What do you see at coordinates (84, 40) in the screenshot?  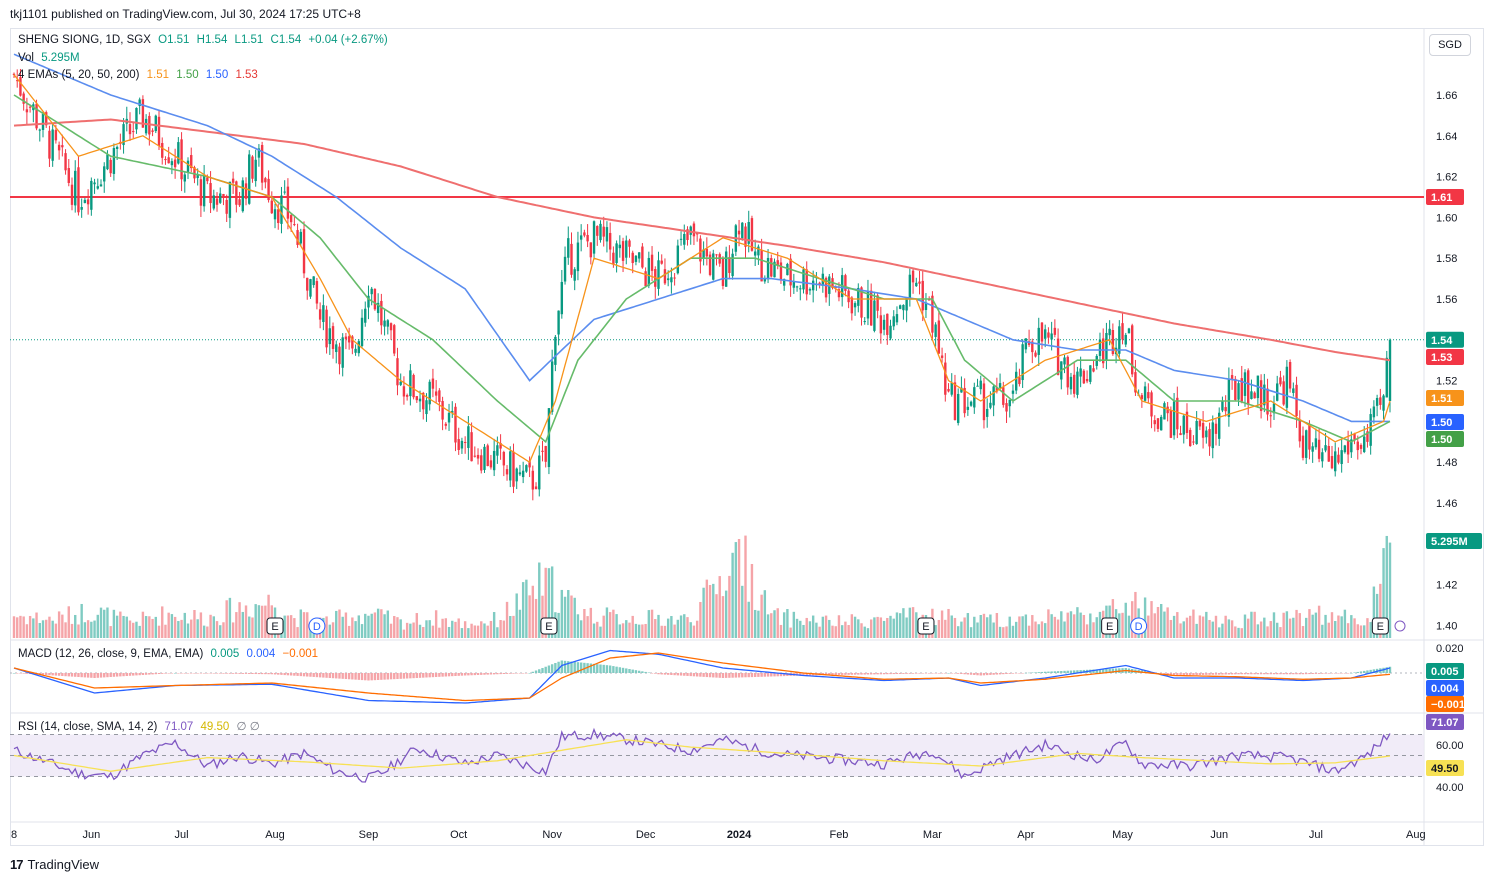 I see `symbol-title: SHENG SIONG, 1D, SGX` at bounding box center [84, 40].